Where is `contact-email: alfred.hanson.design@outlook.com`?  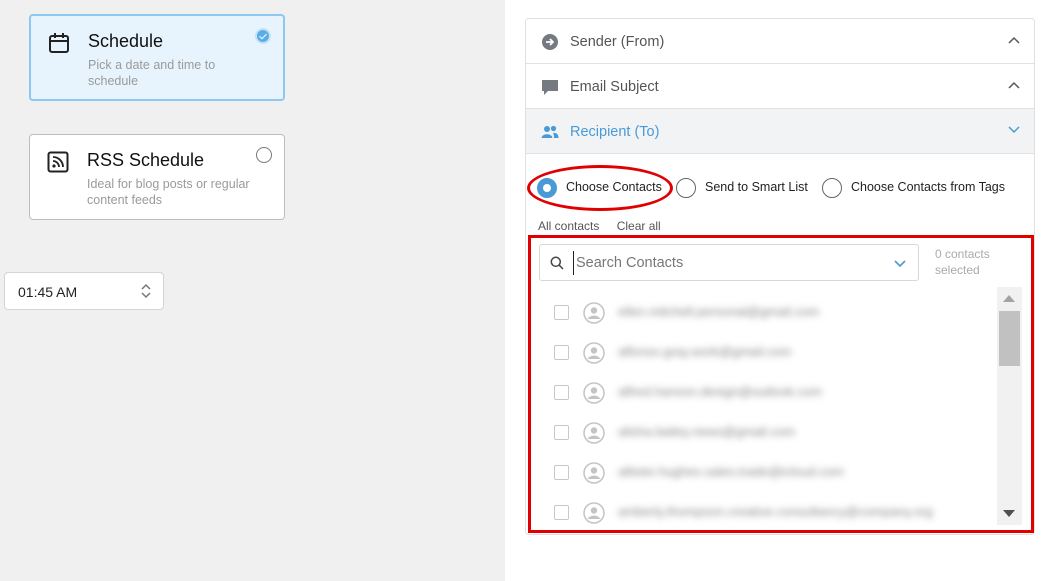
contact-email: alfred.hanson.design@outlook.com is located at coordinates (720, 391).